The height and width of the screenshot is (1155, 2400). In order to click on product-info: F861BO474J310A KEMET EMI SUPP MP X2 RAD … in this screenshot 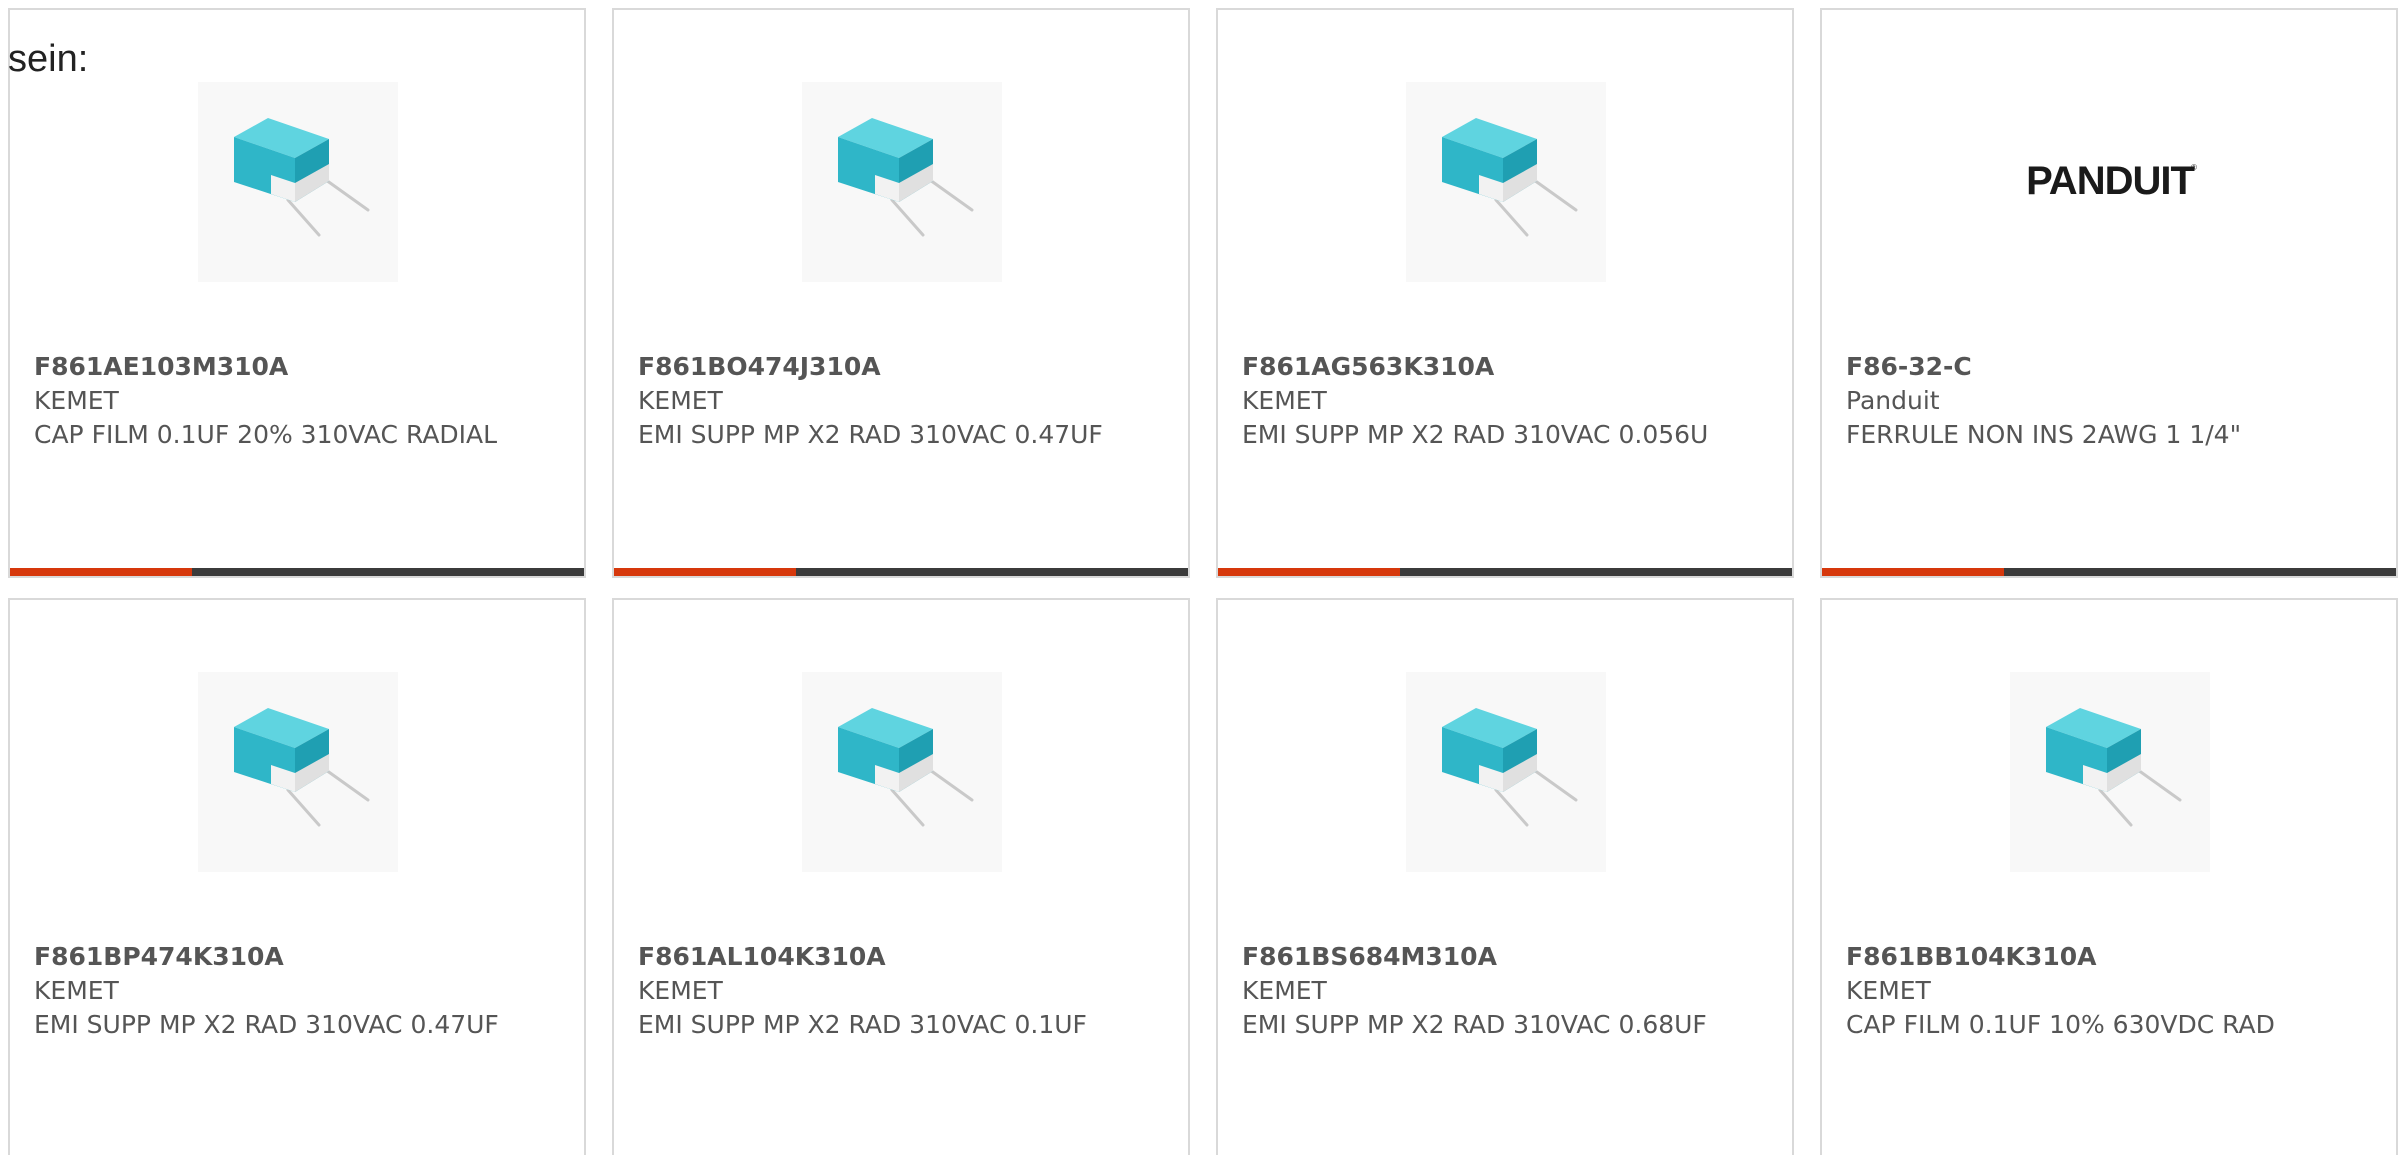, I will do `click(903, 401)`.